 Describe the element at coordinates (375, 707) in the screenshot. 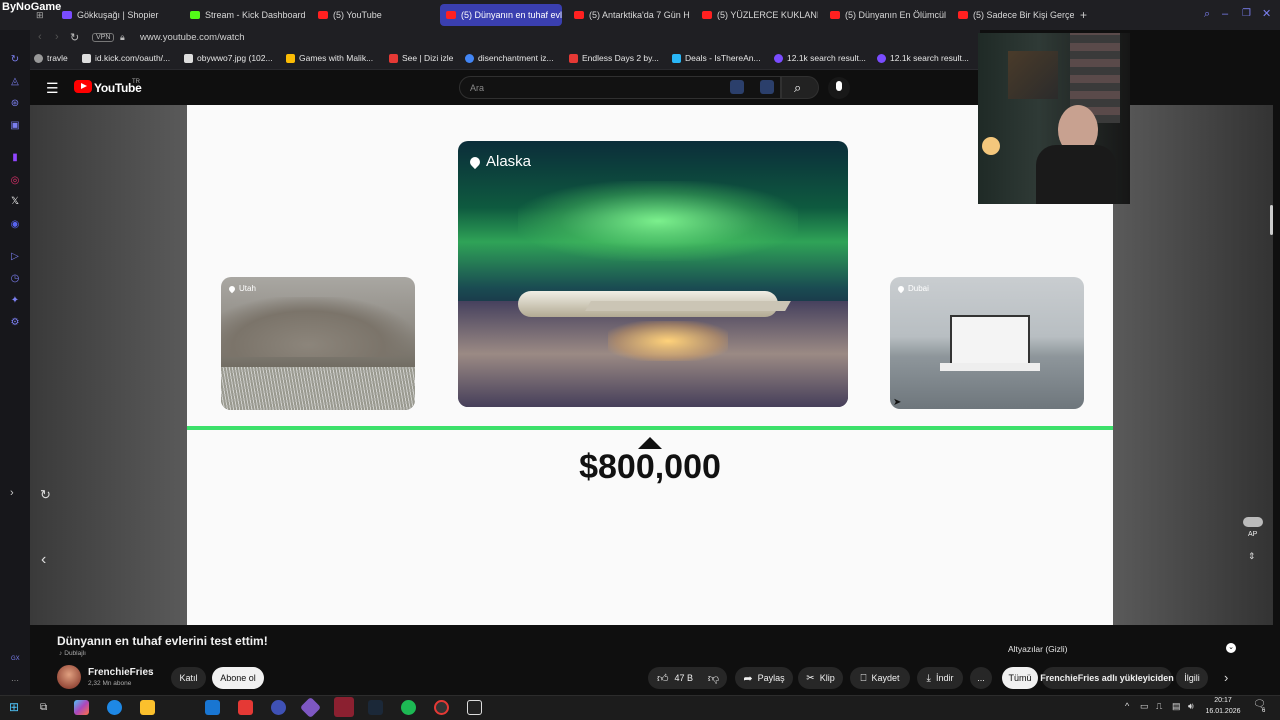

I see `steam-icon` at that location.